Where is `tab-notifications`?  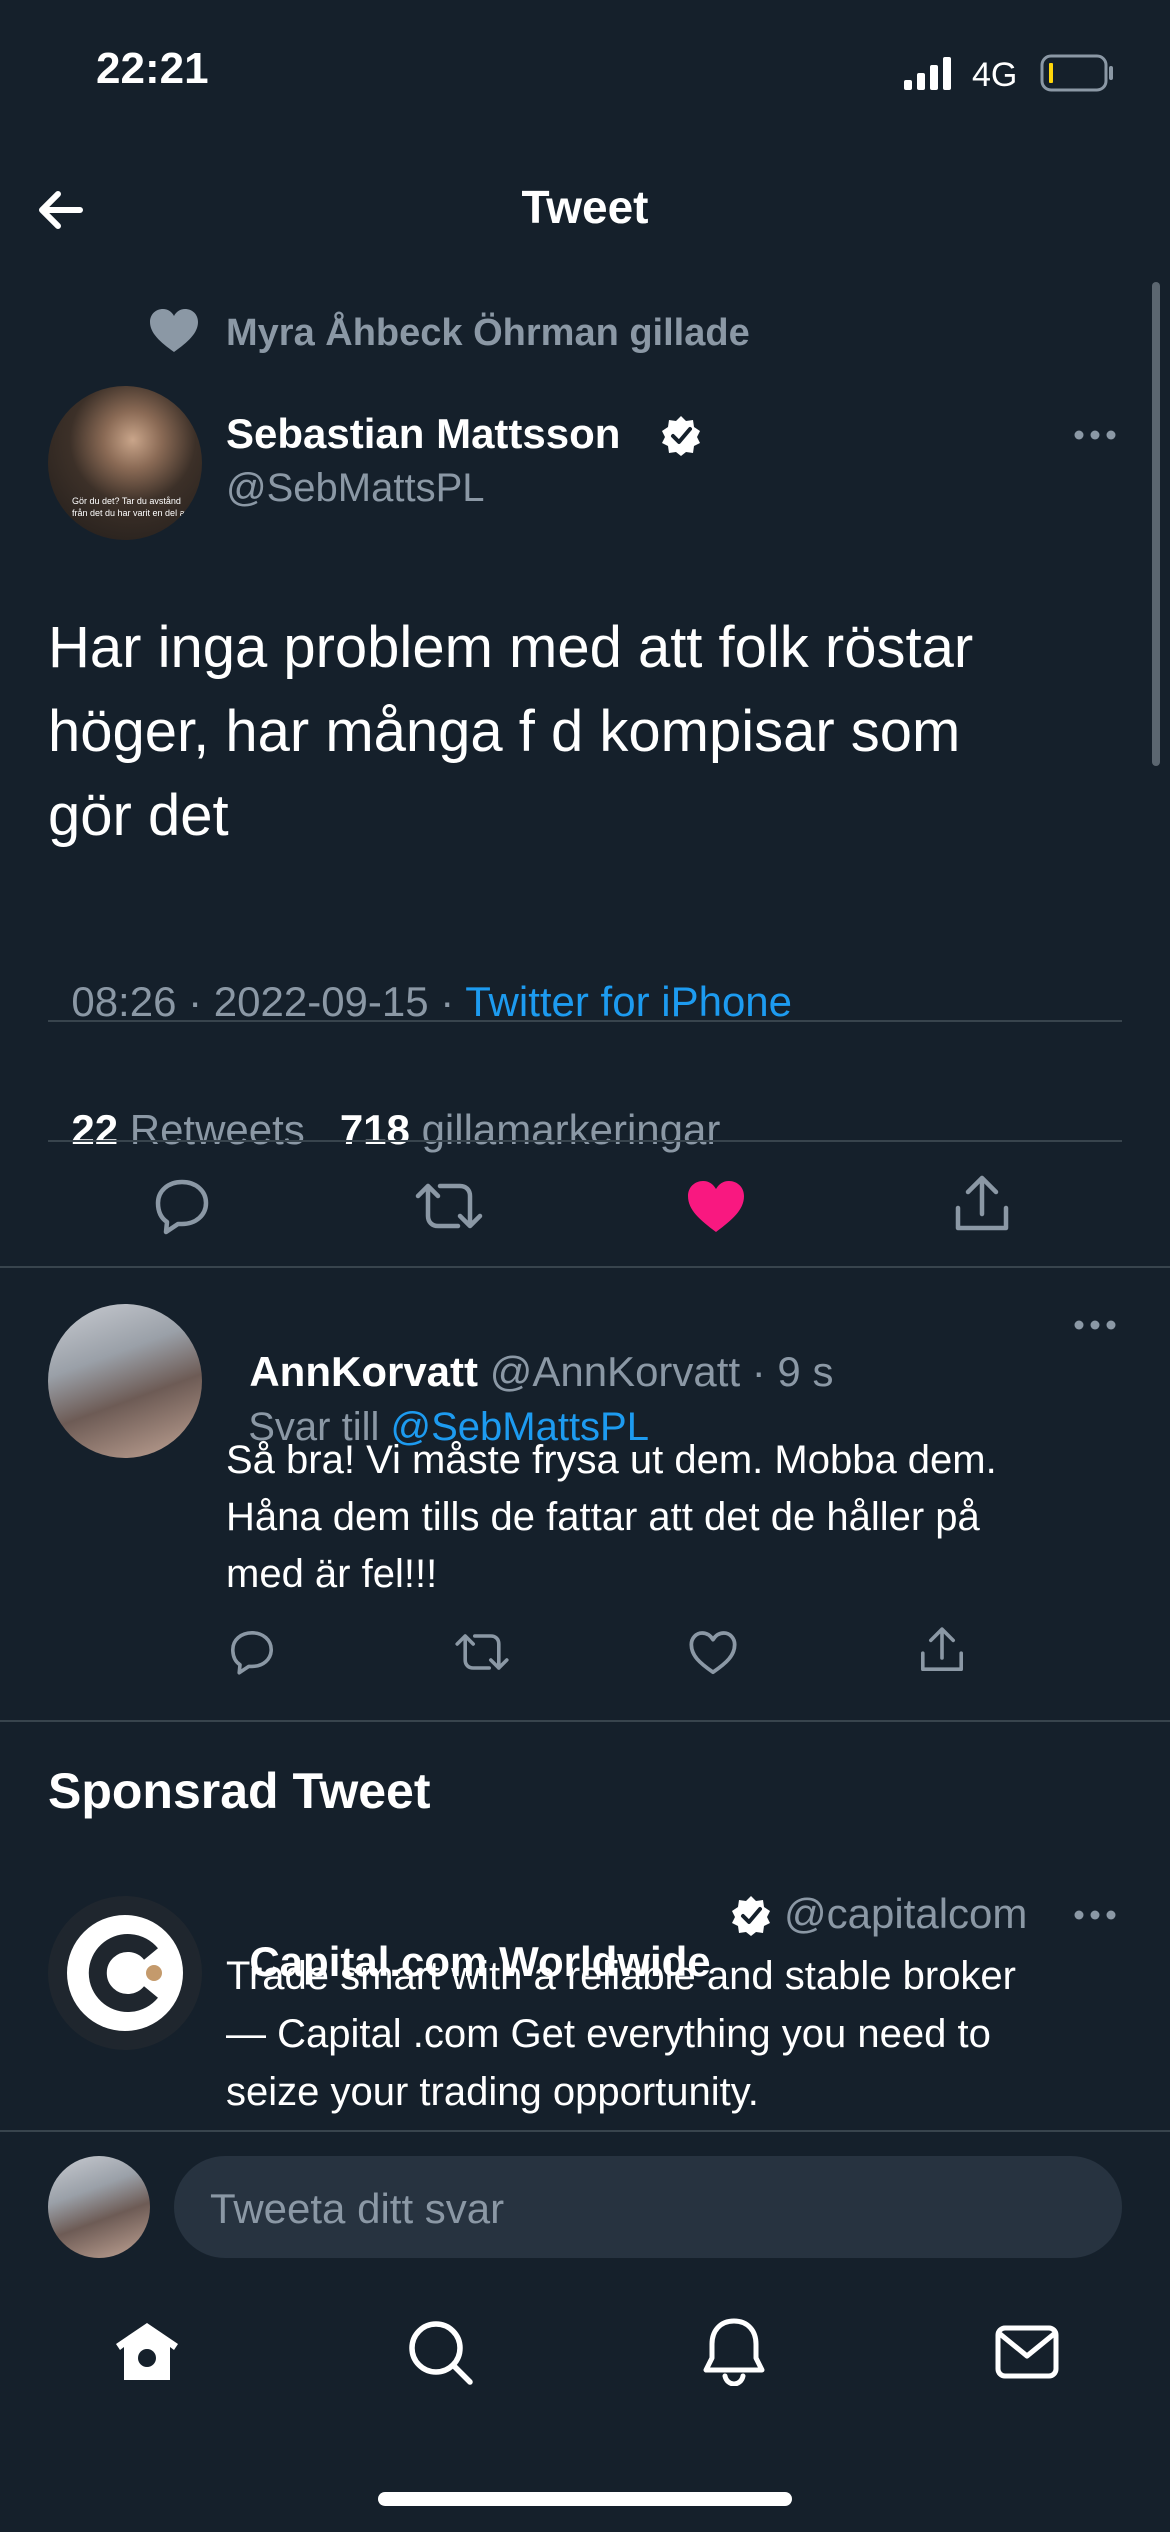 tab-notifications is located at coordinates (734, 2351).